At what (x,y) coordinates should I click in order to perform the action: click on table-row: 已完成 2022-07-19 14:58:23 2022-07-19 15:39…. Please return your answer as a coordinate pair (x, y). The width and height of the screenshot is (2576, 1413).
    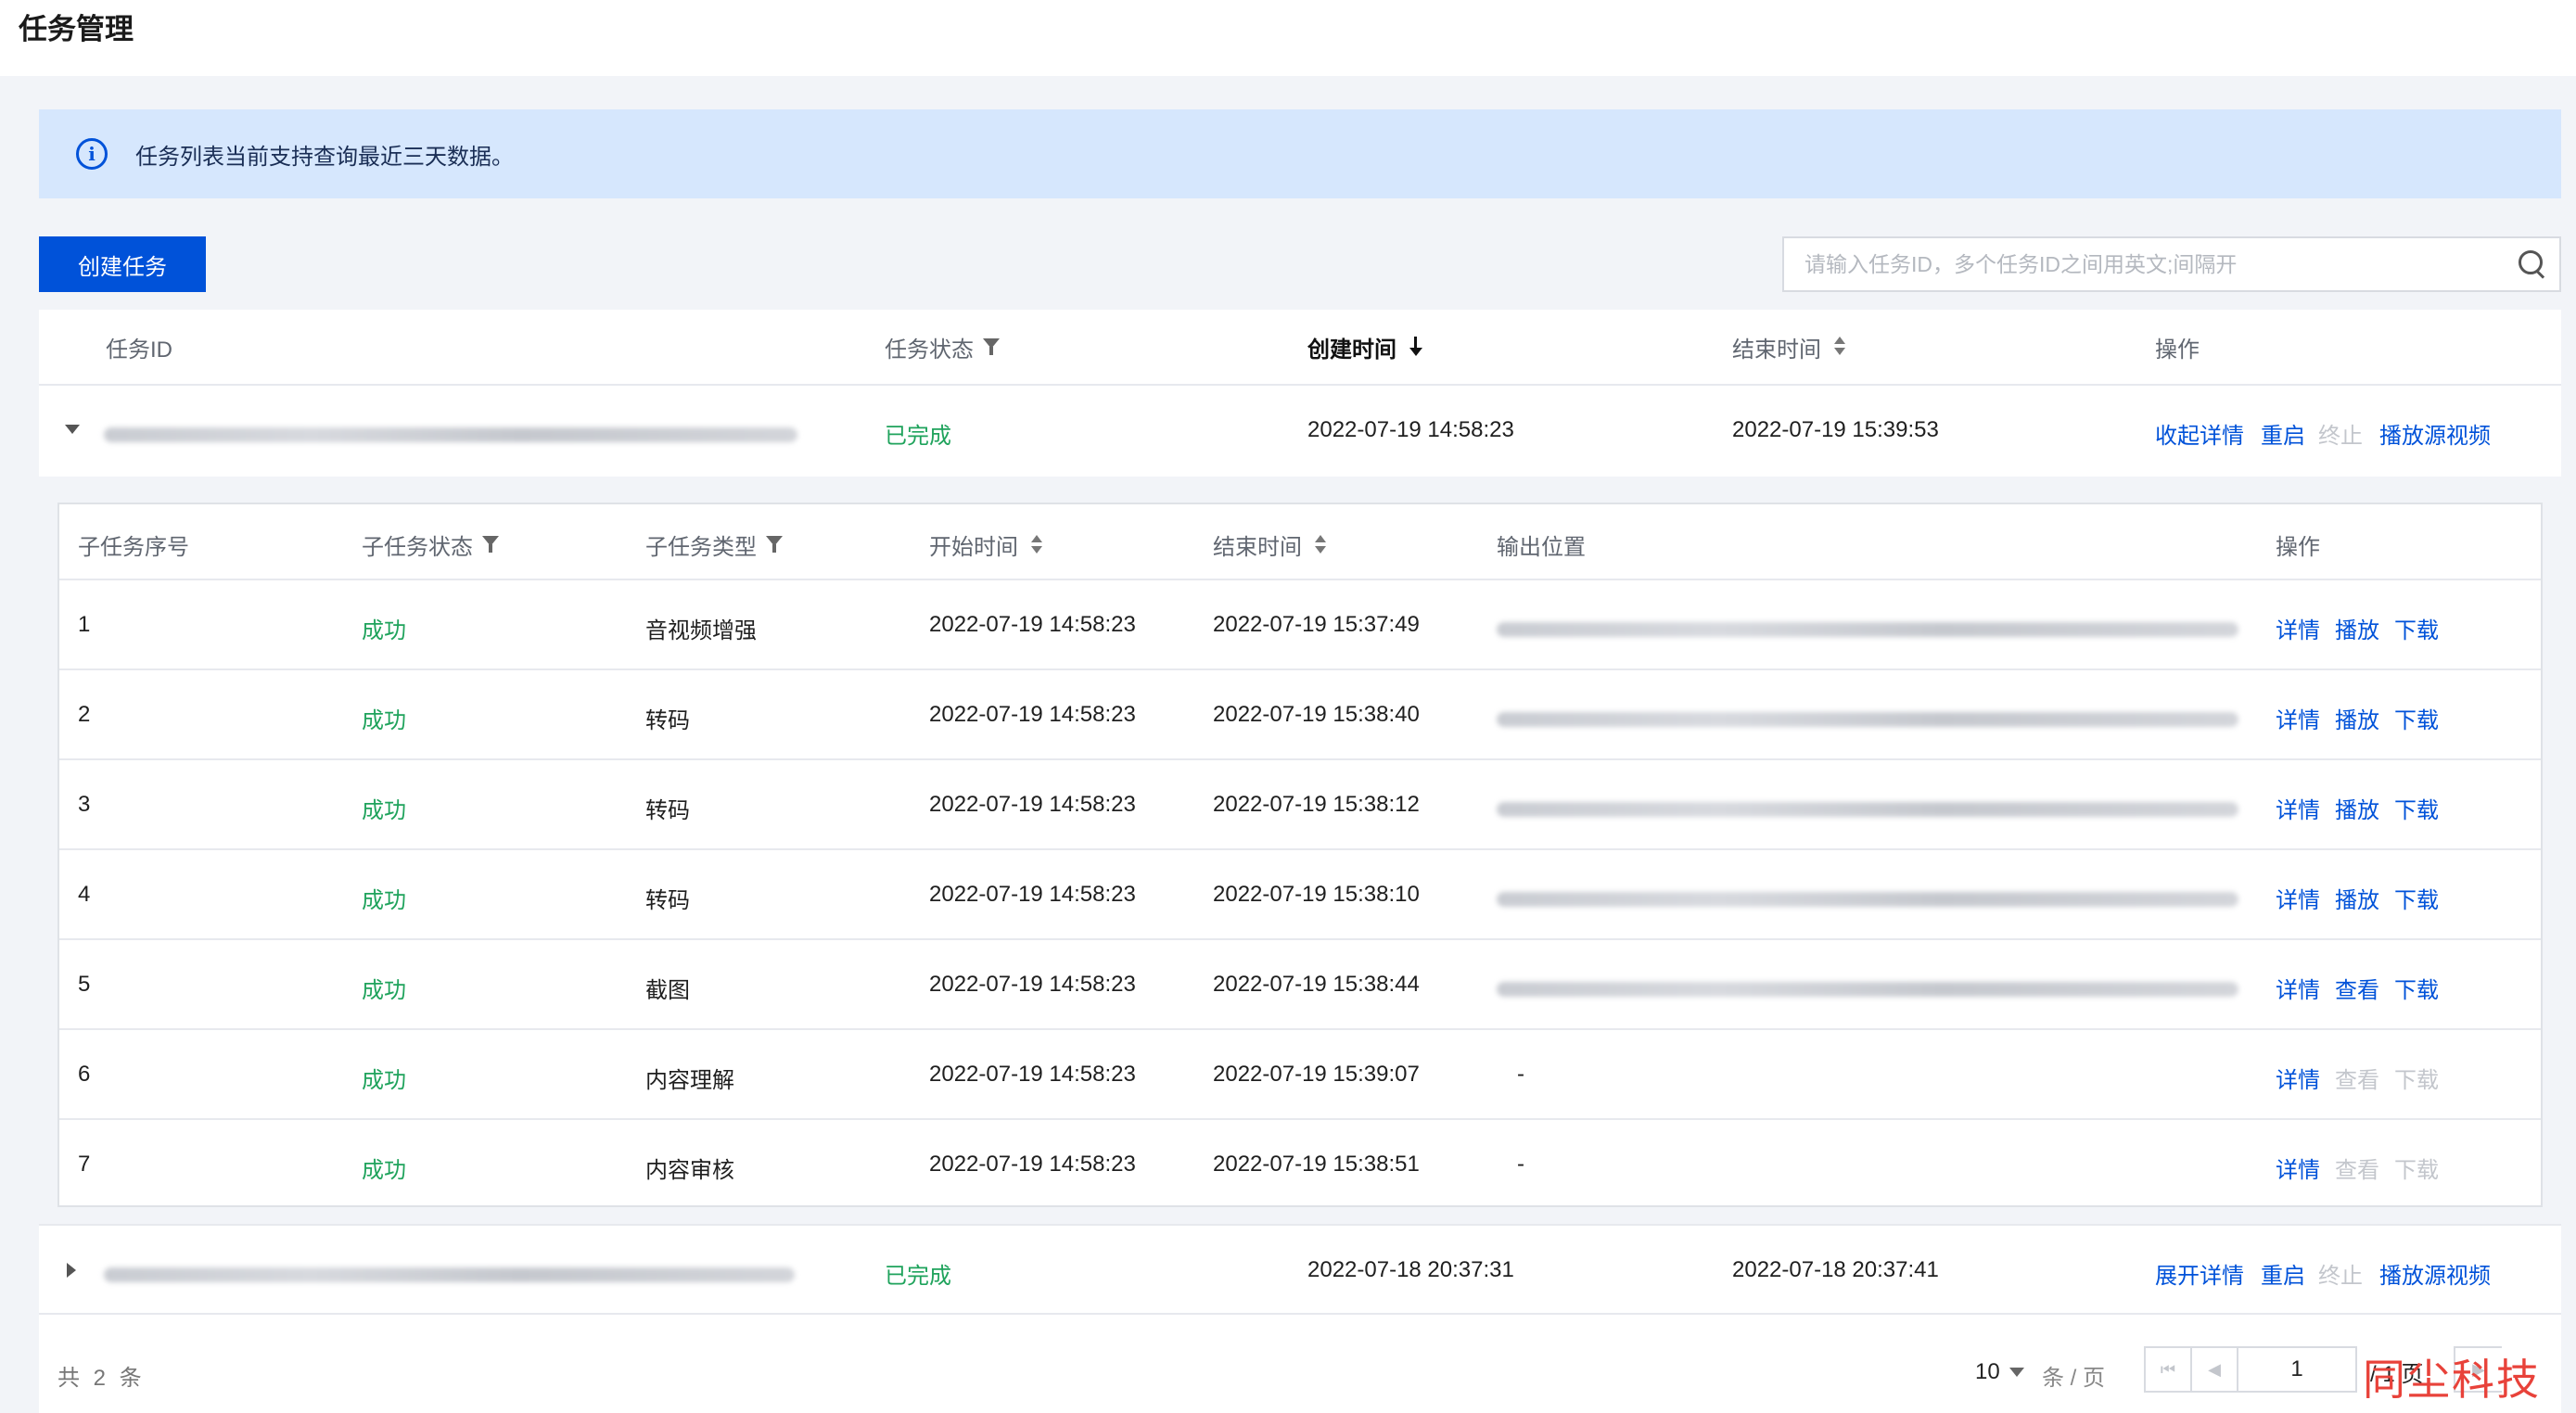
    Looking at the image, I should click on (1300, 431).